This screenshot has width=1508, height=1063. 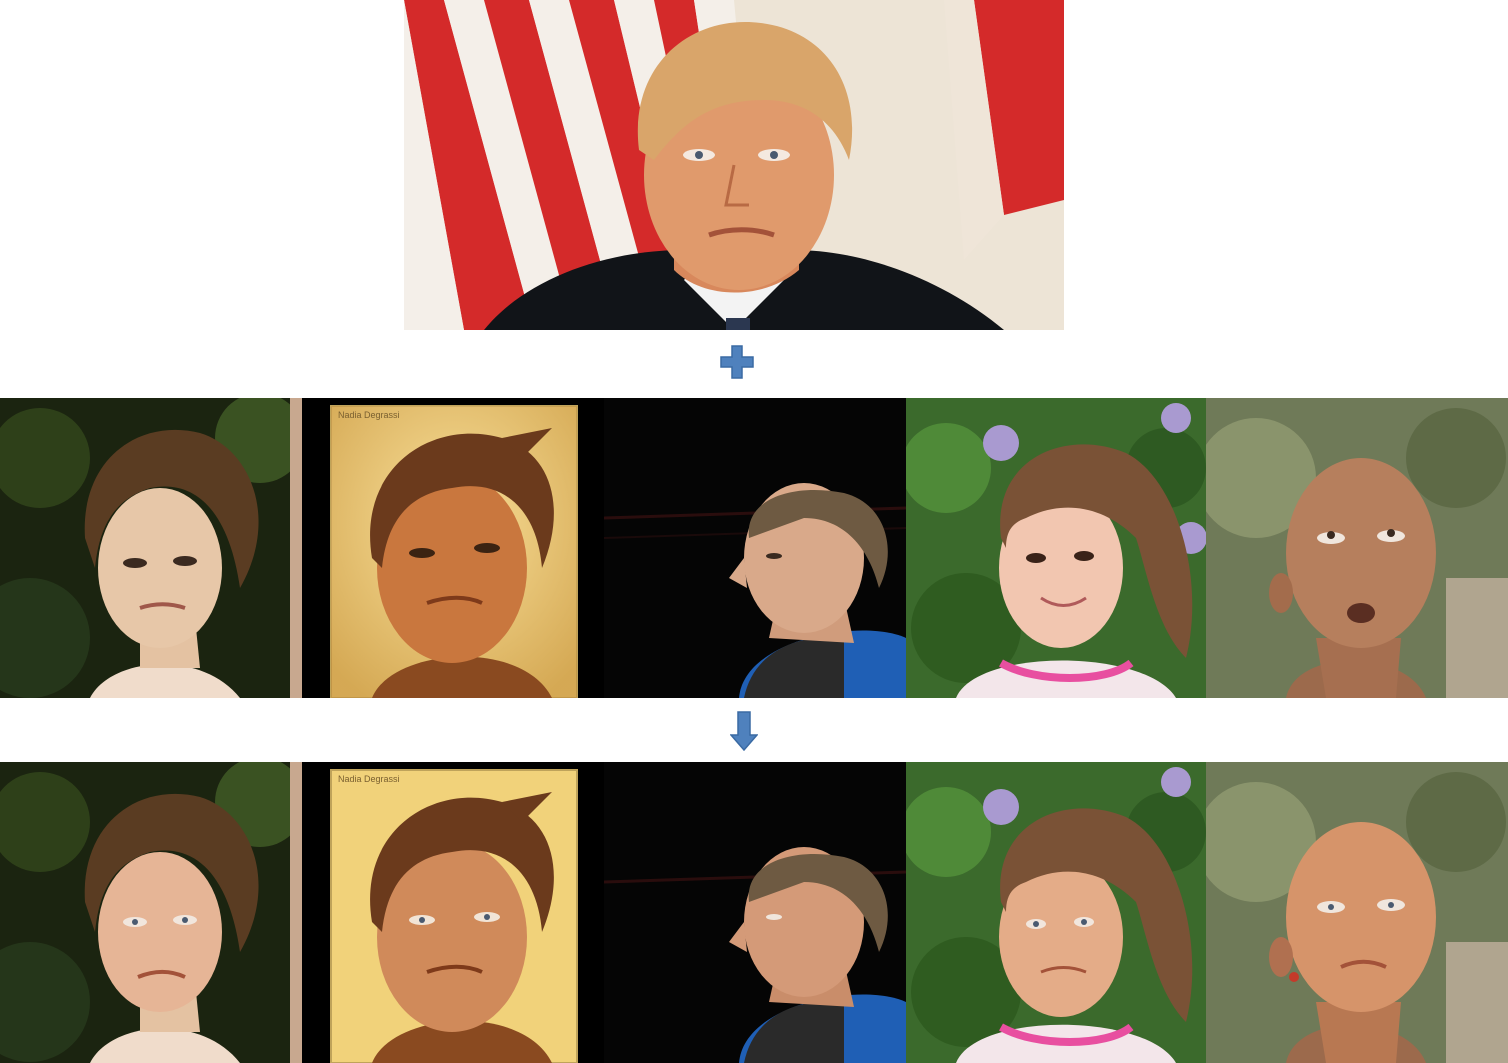 I want to click on result-photo-young-man: Nadia Degrassi, so click(x=453, y=912).